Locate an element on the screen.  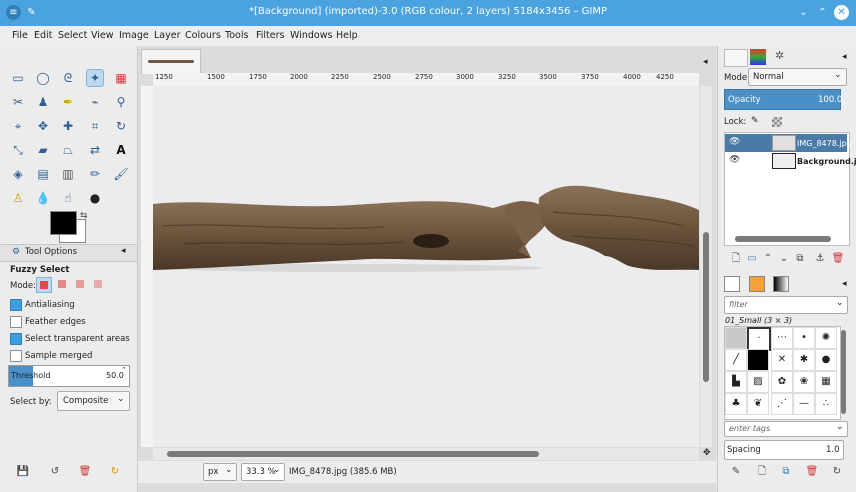
foreground-select-icon: ♟ is located at coordinates (43, 102).